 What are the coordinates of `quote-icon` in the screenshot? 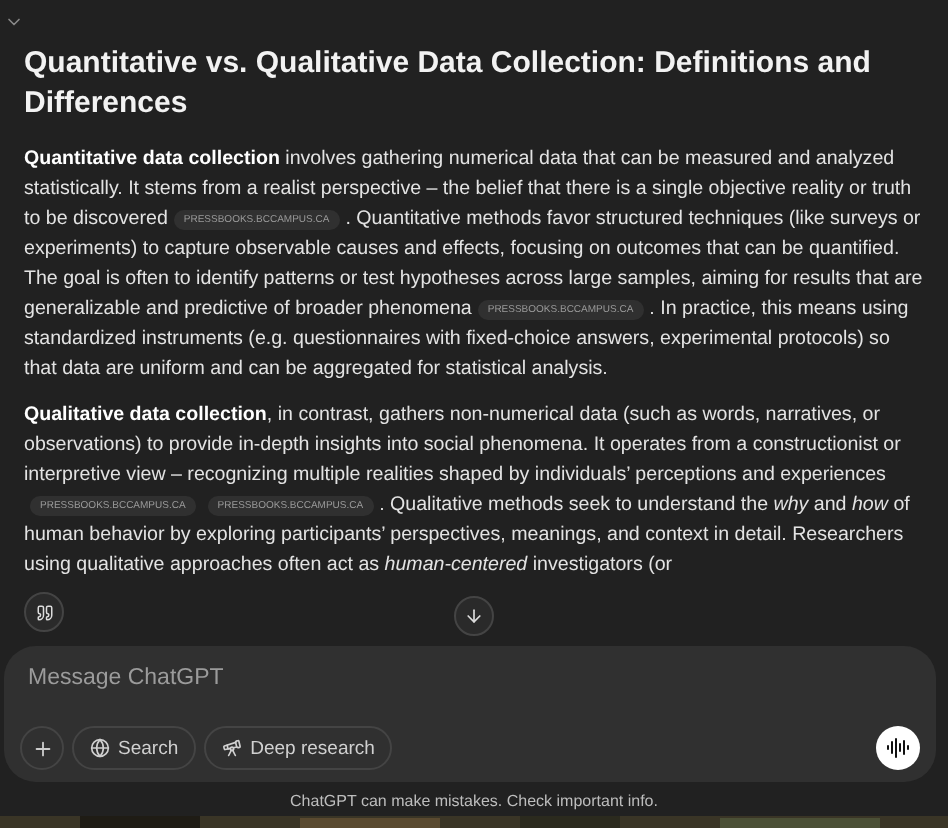 It's located at (44, 612).